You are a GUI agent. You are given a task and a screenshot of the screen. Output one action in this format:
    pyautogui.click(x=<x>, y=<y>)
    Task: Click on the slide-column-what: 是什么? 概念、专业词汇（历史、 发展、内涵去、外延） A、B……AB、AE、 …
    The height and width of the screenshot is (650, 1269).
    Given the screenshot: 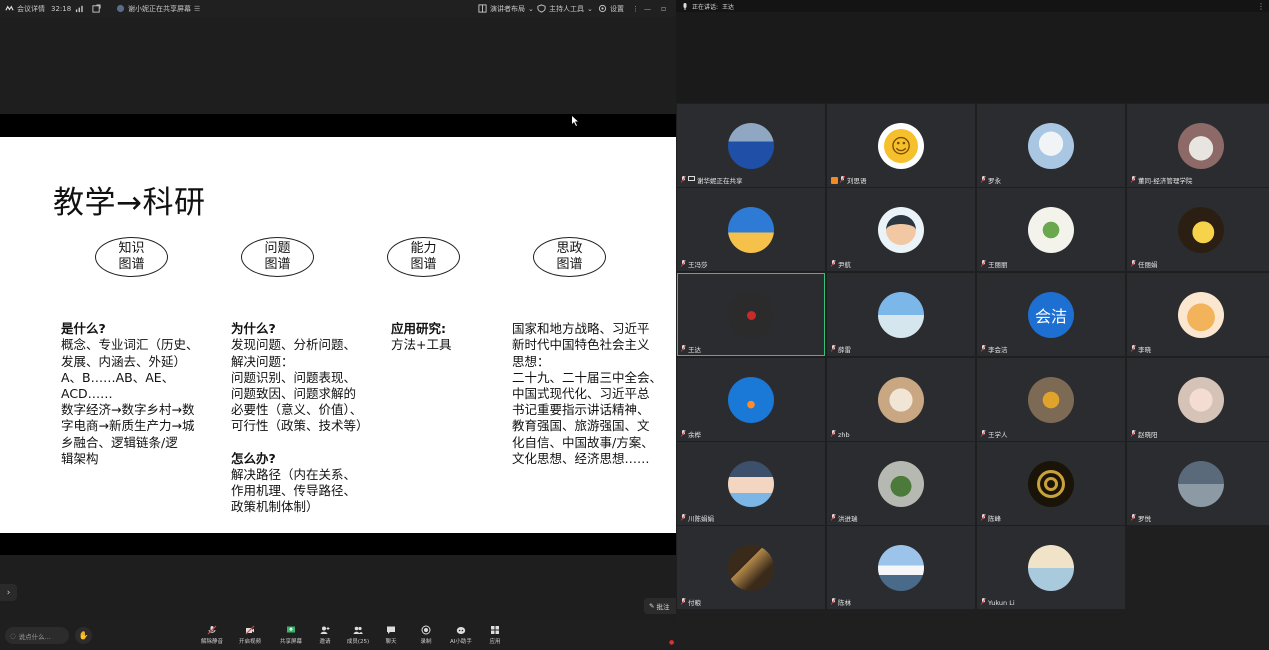 What is the action you would take?
    pyautogui.click(x=136, y=394)
    